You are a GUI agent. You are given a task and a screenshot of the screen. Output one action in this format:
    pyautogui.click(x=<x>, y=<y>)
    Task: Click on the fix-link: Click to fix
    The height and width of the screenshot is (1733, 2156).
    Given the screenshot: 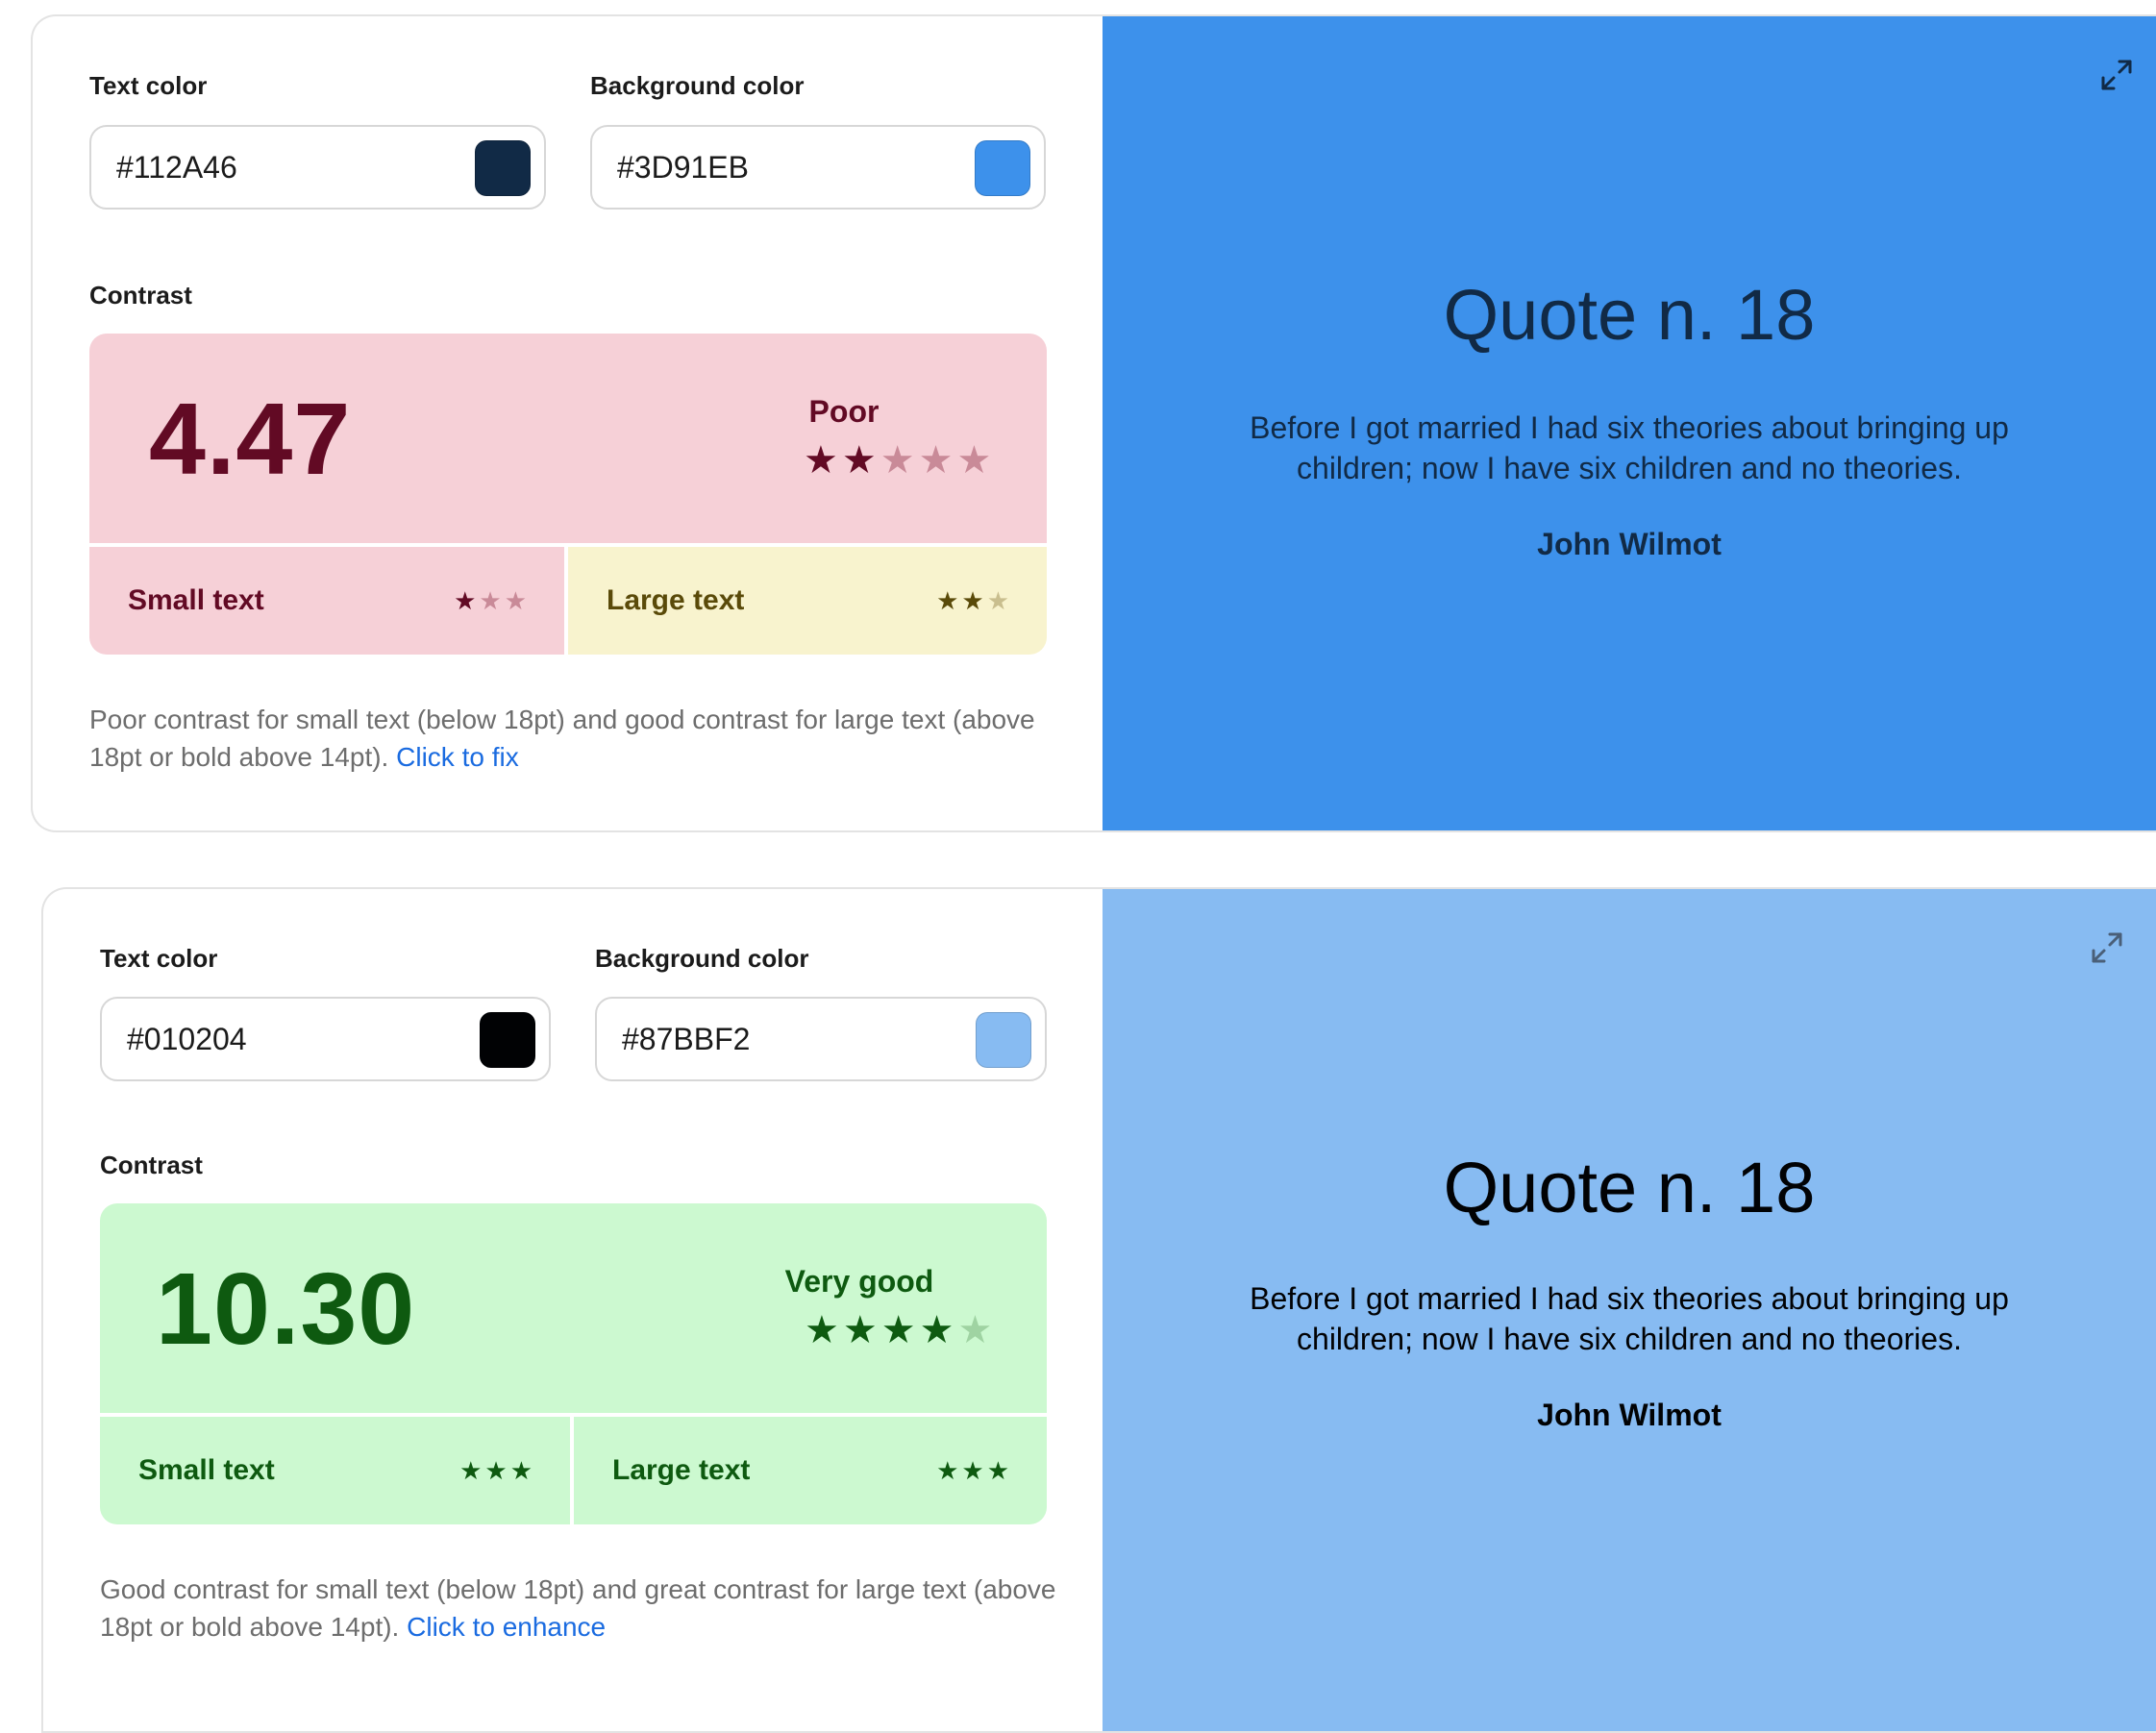 What is the action you would take?
    pyautogui.click(x=457, y=757)
    